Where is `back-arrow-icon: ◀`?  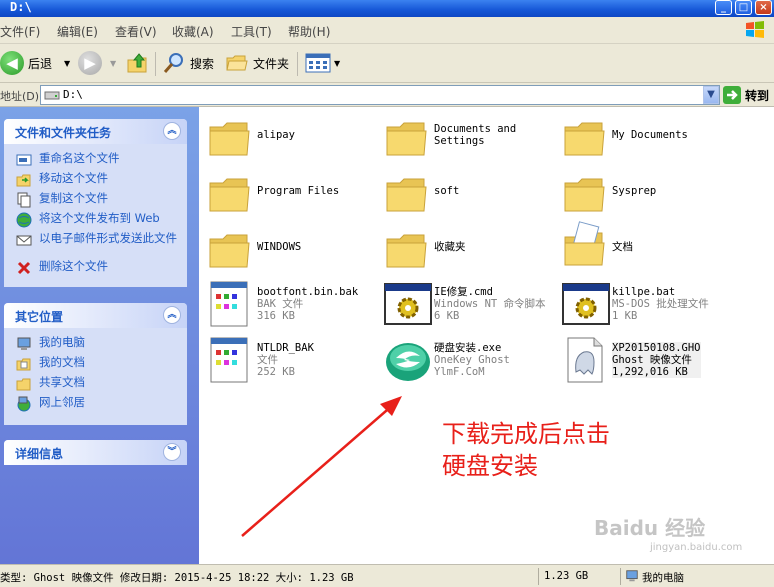 back-arrow-icon: ◀ is located at coordinates (12, 63).